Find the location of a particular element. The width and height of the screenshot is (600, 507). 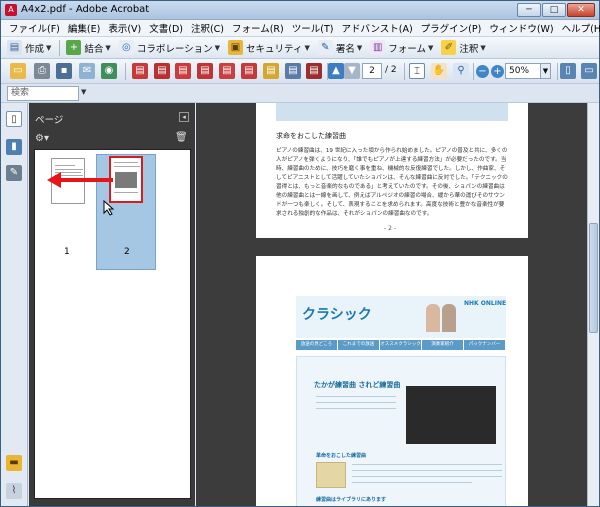

menu-plugins: プラグイン(P) is located at coordinates (451, 28).